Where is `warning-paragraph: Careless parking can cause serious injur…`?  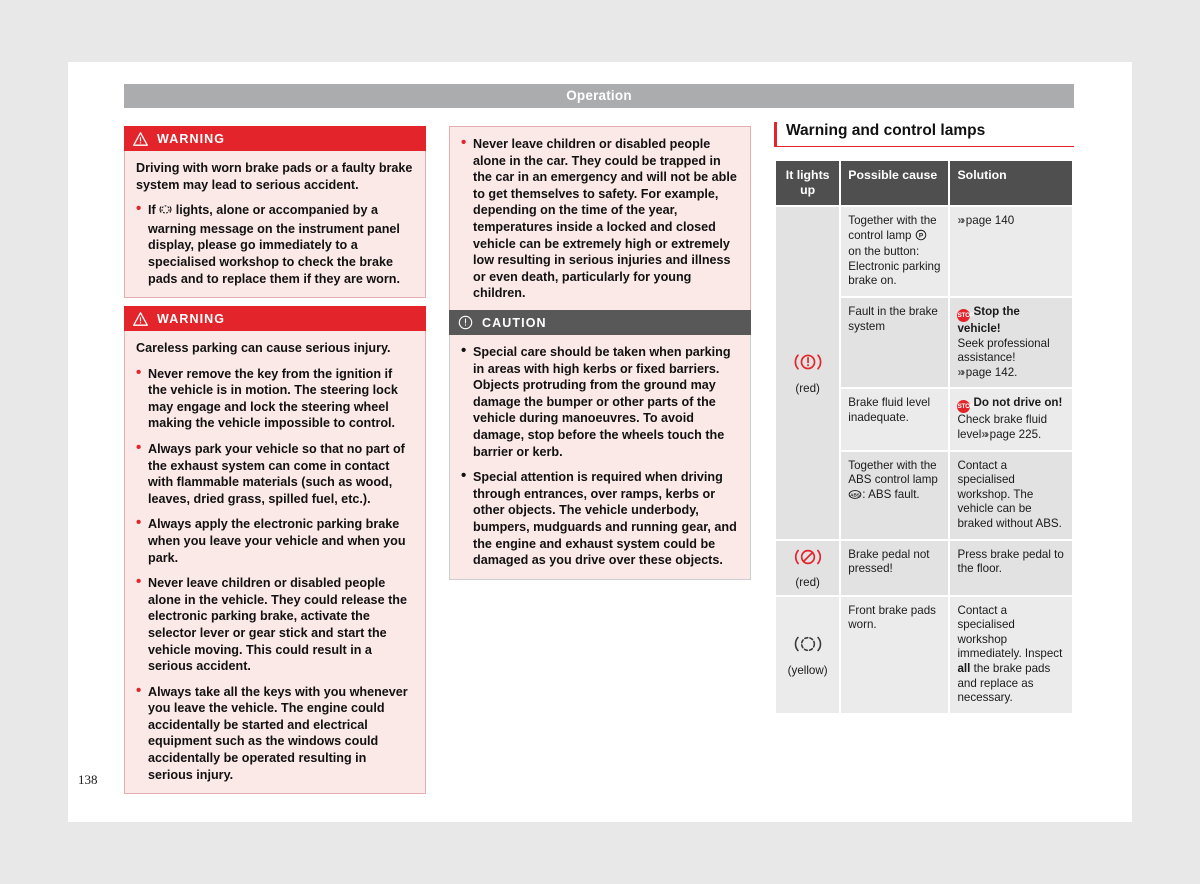
warning-paragraph: Careless parking can cause serious injur… is located at coordinates (263, 348).